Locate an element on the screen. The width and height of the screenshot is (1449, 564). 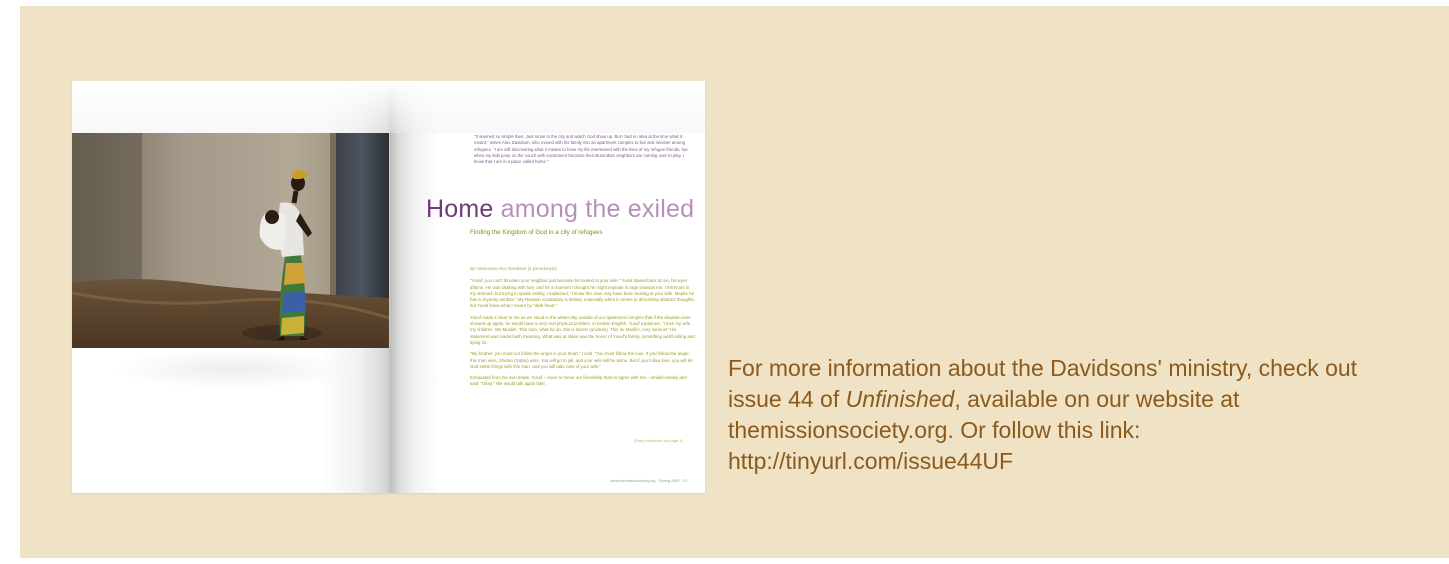
mother-and-child-photo is located at coordinates (230, 240).